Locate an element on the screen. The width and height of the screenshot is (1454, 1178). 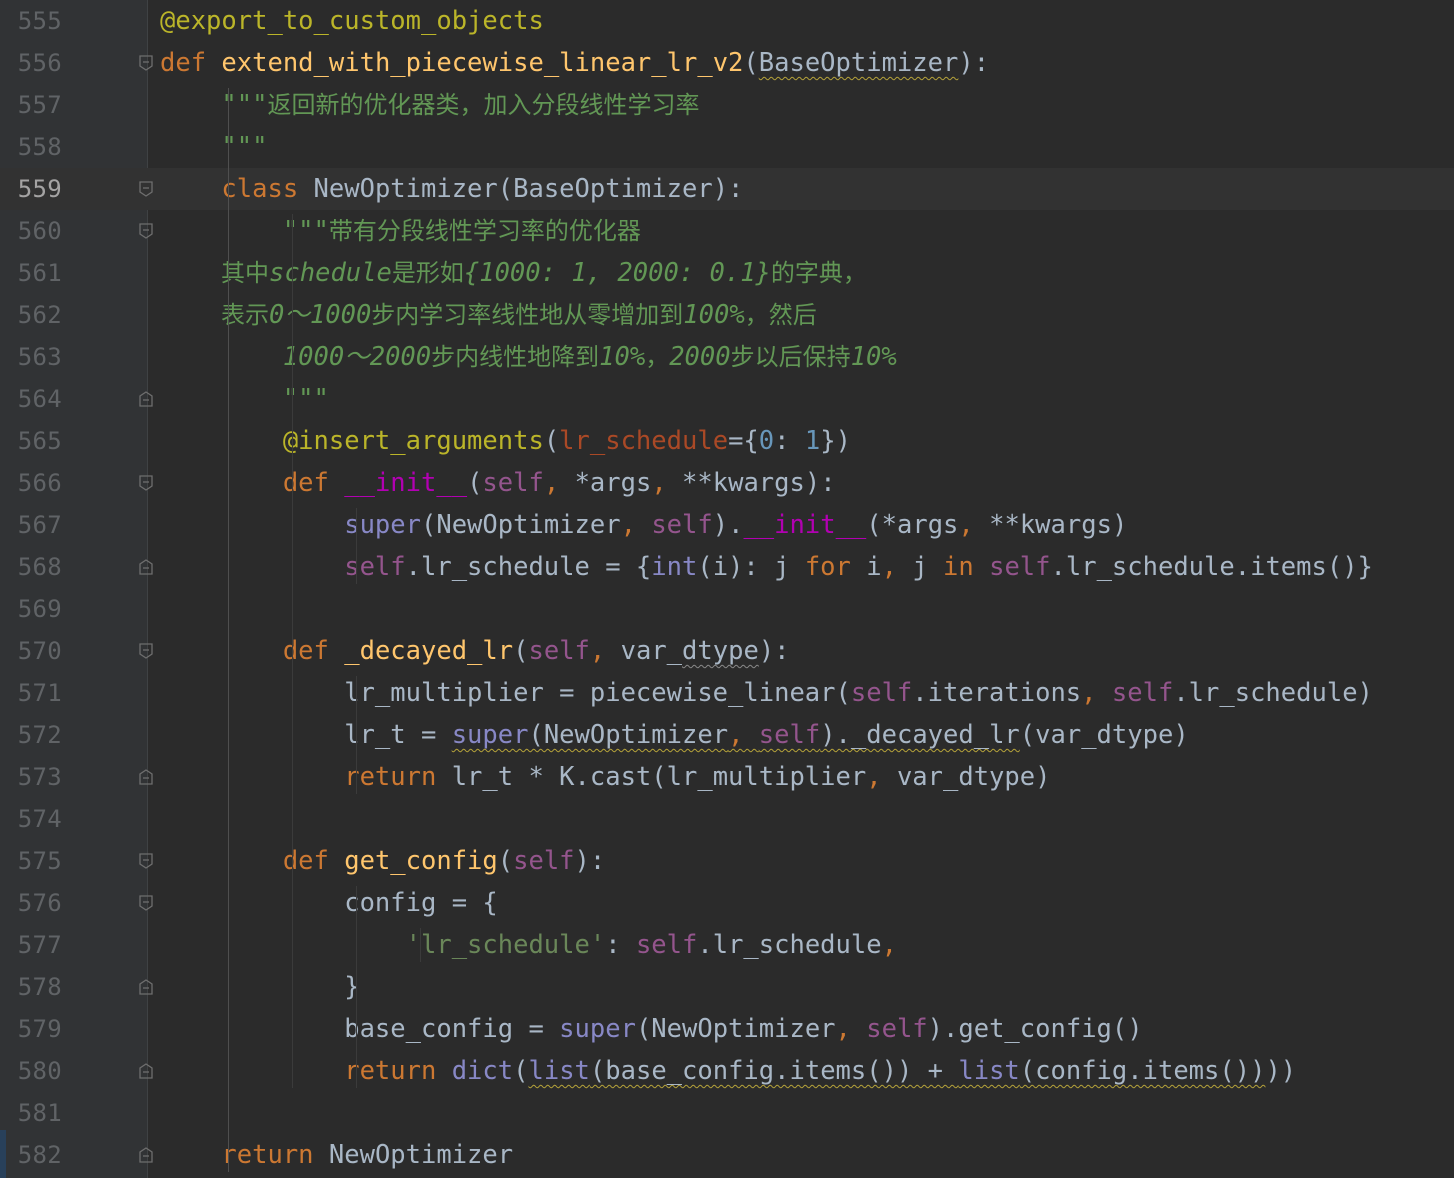
line-number: 579 is located at coordinates (39, 1029).